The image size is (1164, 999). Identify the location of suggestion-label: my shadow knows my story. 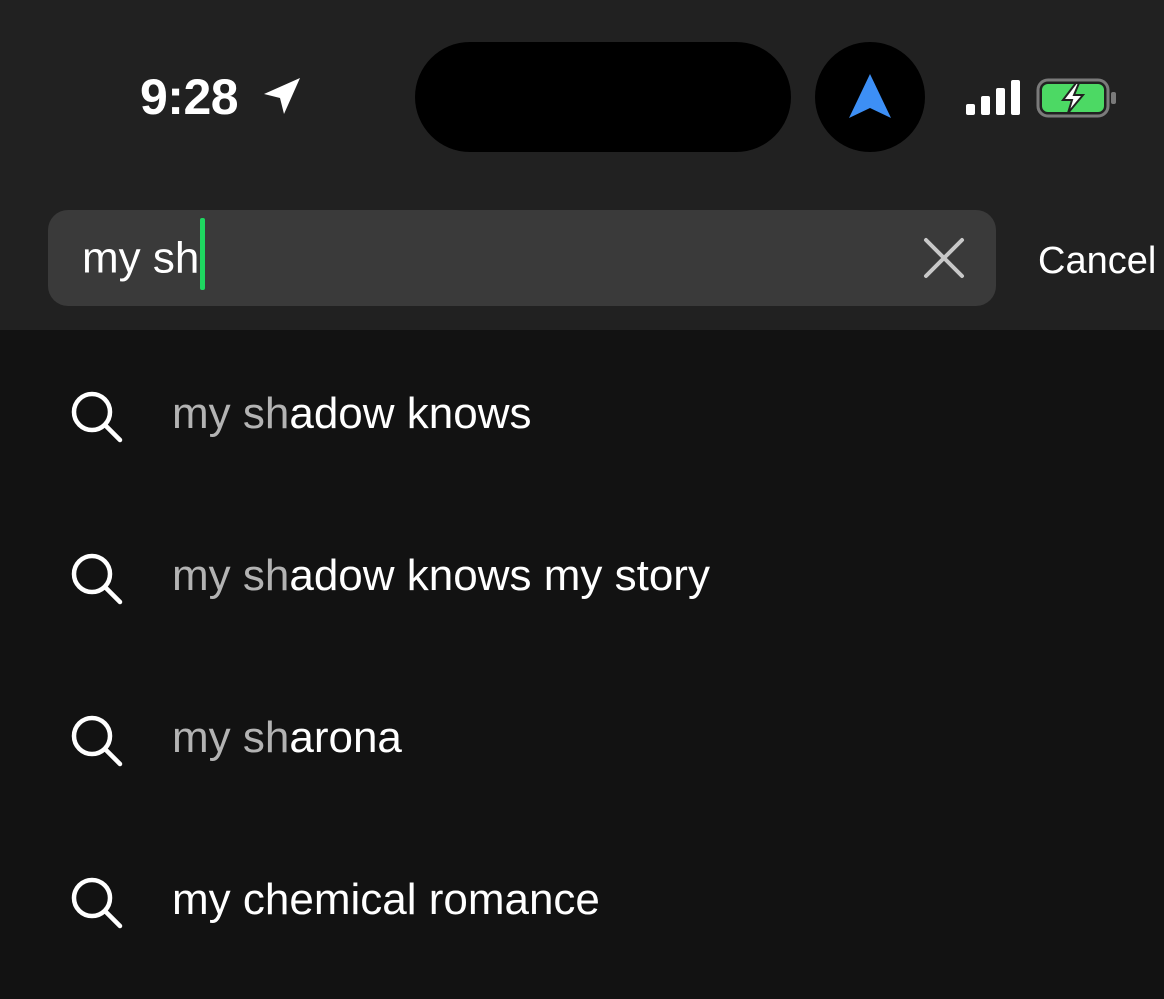
(441, 576).